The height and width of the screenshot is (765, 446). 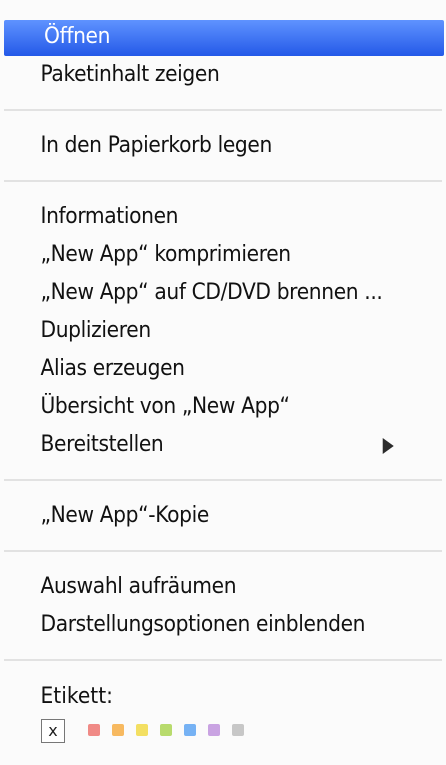 I want to click on label-color-picker: x, so click(x=243, y=737).